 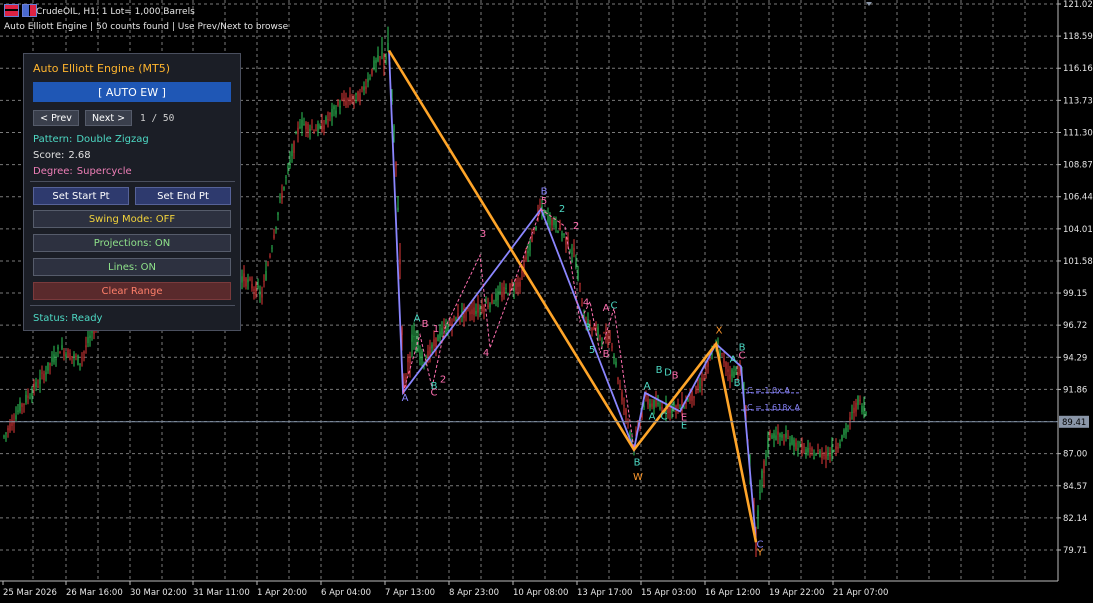 I want to click on lines-toggle: Lines: ON, so click(x=132, y=267).